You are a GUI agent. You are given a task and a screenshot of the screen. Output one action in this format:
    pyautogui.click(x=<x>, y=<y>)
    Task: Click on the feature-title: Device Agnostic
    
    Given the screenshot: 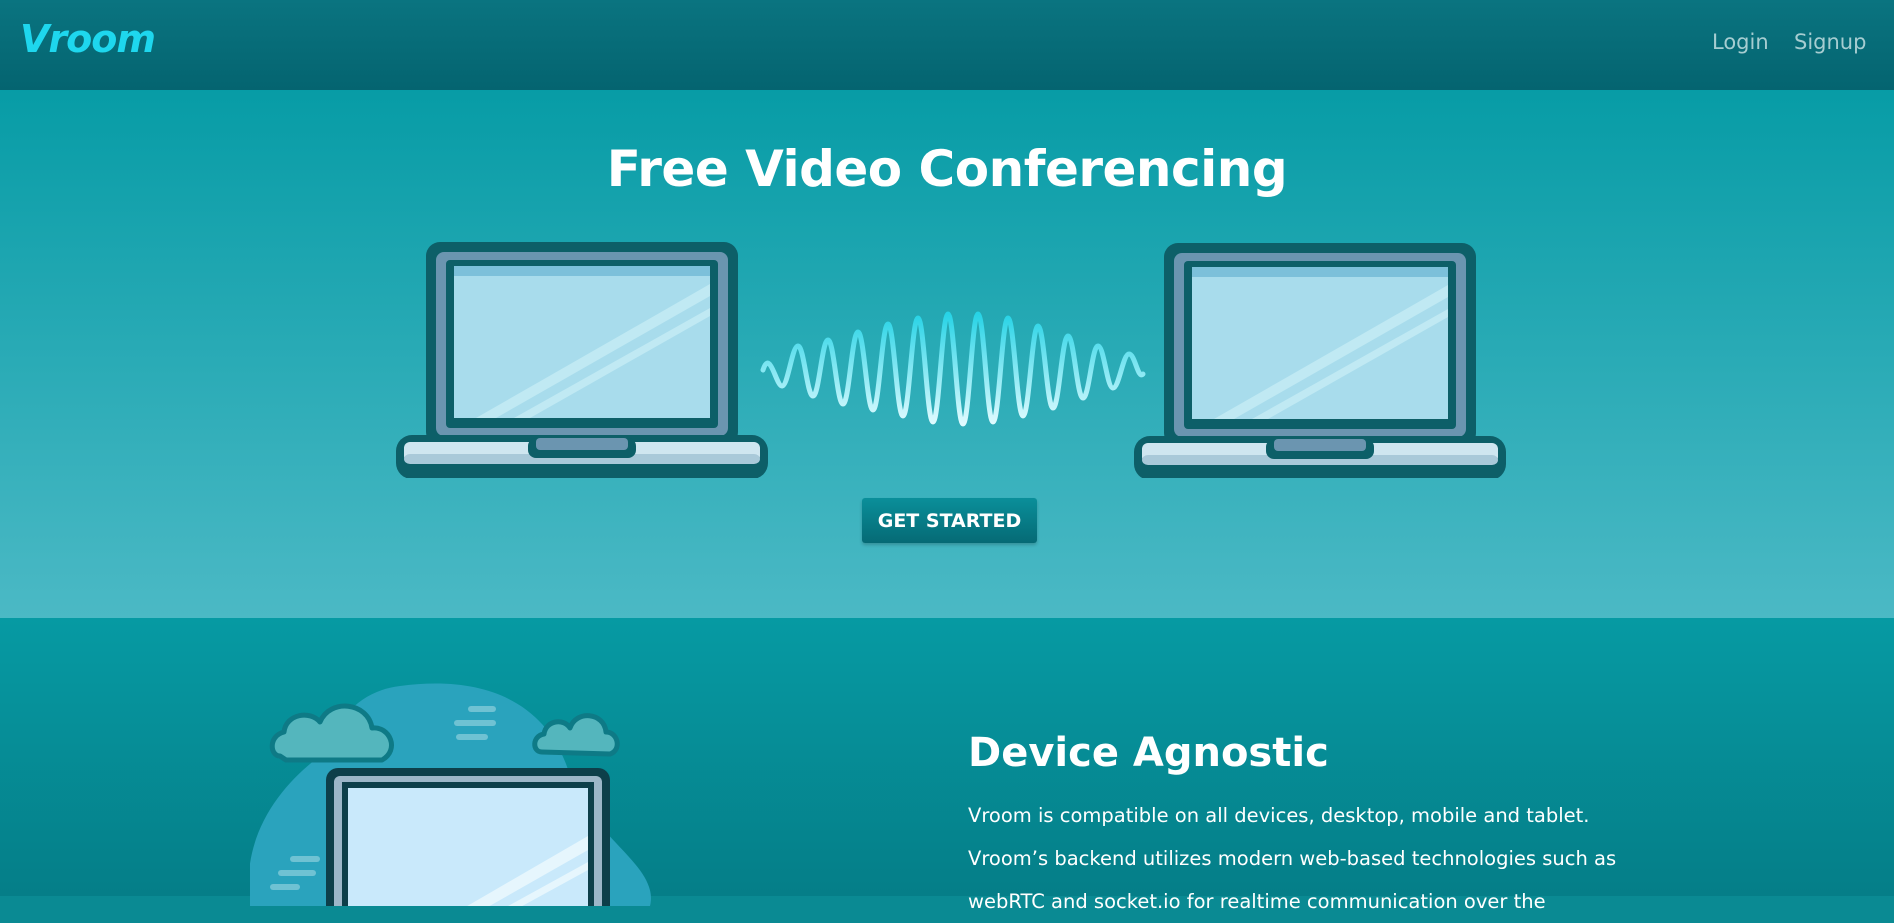 What is the action you would take?
    pyautogui.click(x=1148, y=753)
    